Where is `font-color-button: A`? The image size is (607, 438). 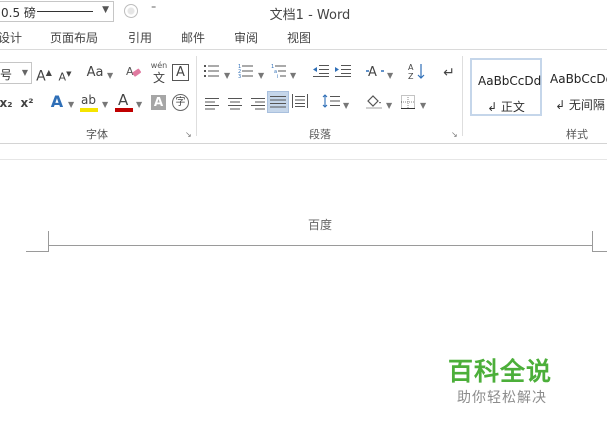 font-color-button: A is located at coordinates (124, 102).